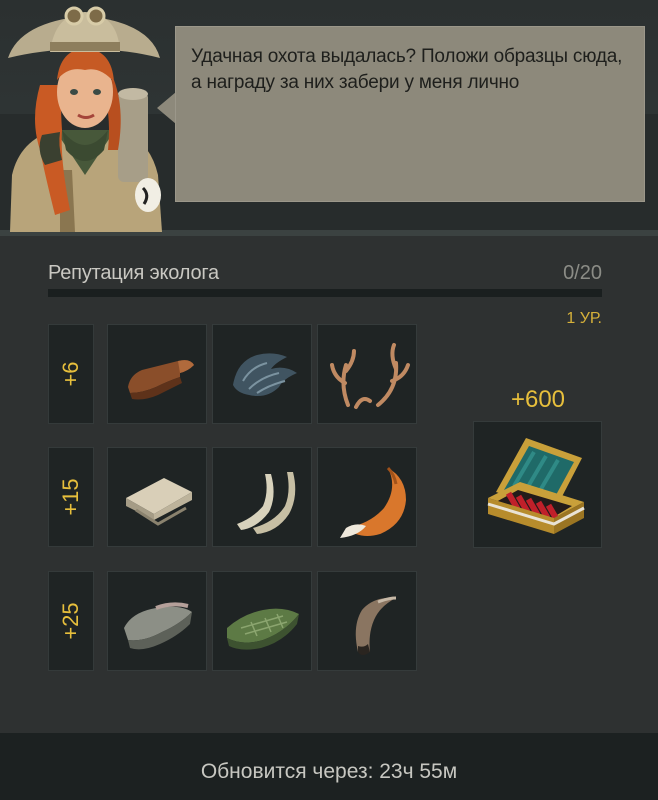  Describe the element at coordinates (376, 625) in the screenshot. I see `horn-icon` at that location.